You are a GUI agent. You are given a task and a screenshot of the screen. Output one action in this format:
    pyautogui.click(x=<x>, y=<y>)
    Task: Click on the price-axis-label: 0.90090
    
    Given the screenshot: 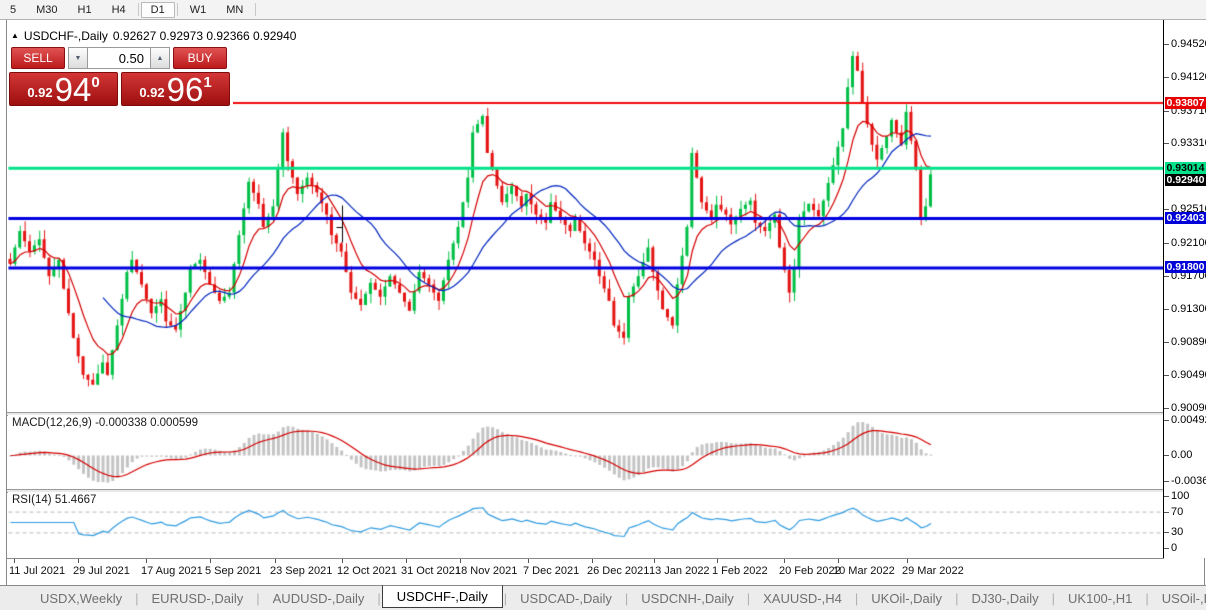 What is the action you would take?
    pyautogui.click(x=1188, y=407)
    